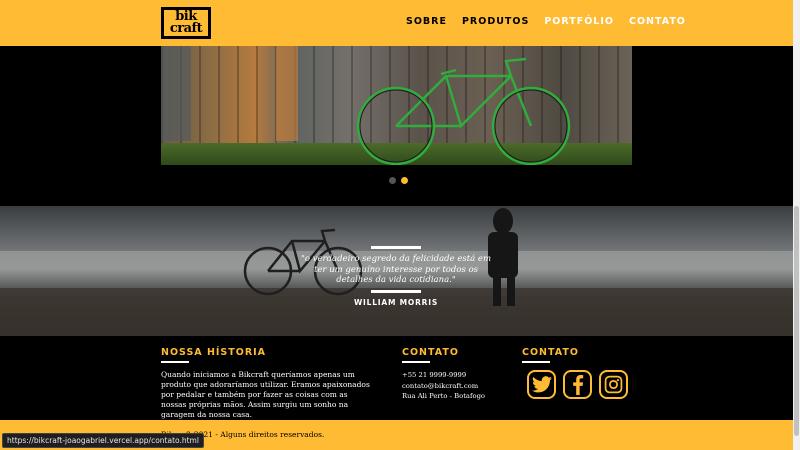  I want to click on social-title: CONTATO, so click(550, 352).